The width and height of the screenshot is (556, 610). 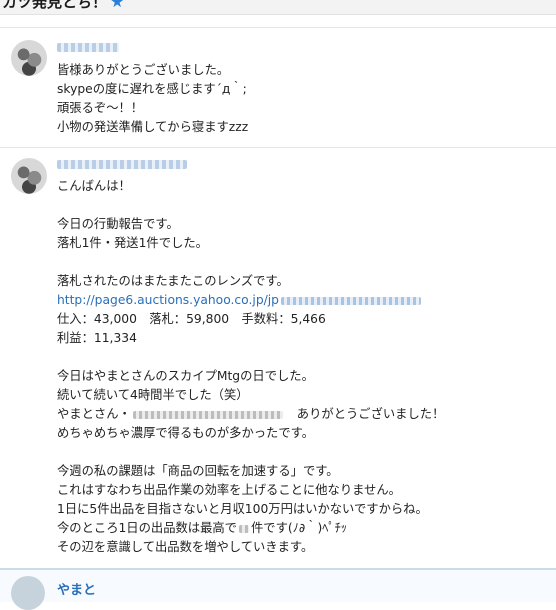 I want to click on comment: やまと, so click(x=278, y=589).